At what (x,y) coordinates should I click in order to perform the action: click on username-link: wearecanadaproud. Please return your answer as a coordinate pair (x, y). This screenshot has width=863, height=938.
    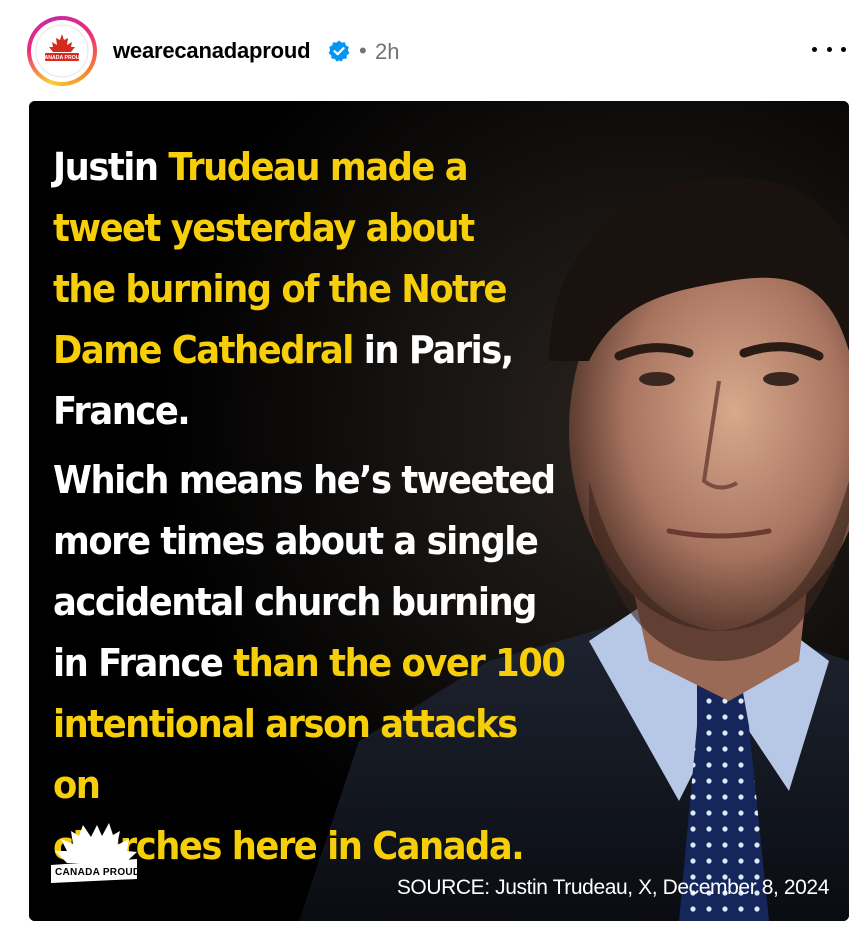
    Looking at the image, I should click on (212, 51).